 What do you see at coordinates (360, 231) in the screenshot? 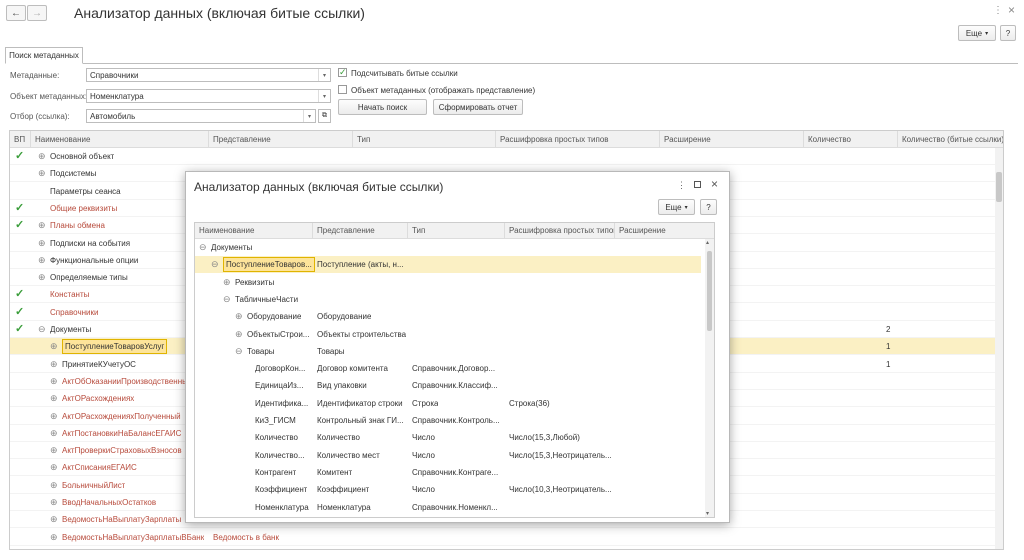
I see `dialog-header-representation: Представление` at bounding box center [360, 231].